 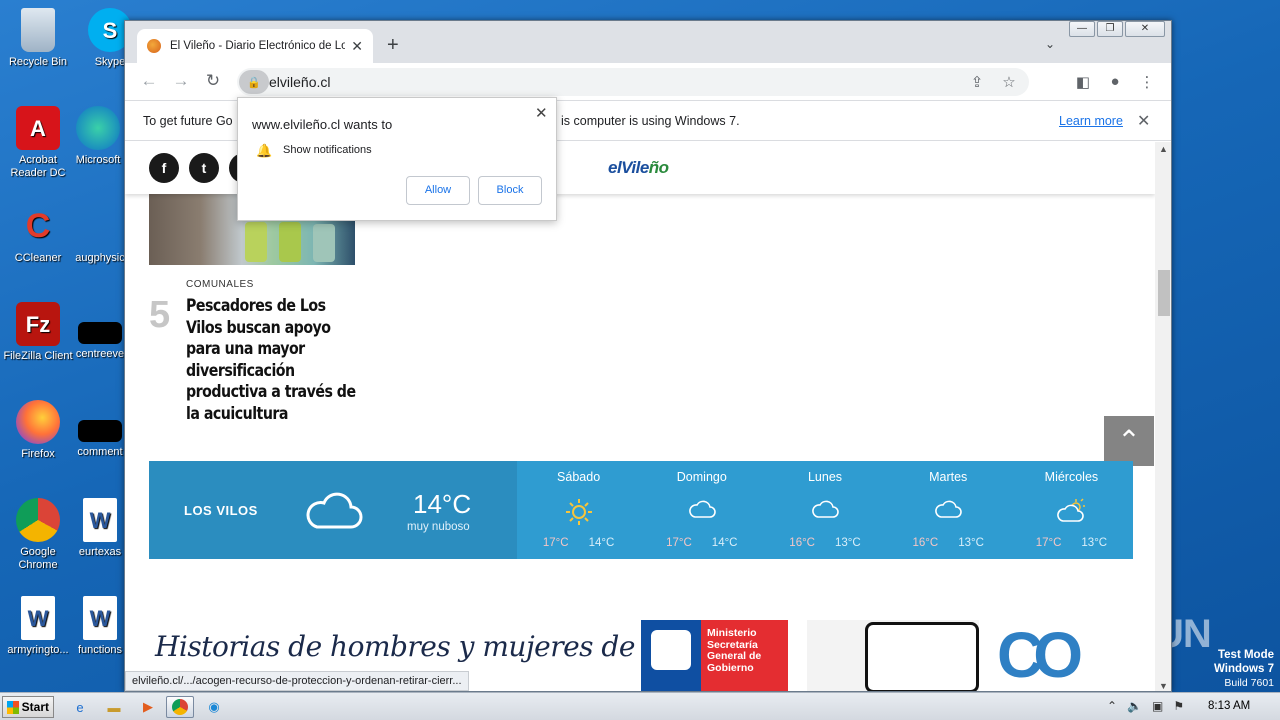 I want to click on podcast-banner, so click(x=893, y=655).